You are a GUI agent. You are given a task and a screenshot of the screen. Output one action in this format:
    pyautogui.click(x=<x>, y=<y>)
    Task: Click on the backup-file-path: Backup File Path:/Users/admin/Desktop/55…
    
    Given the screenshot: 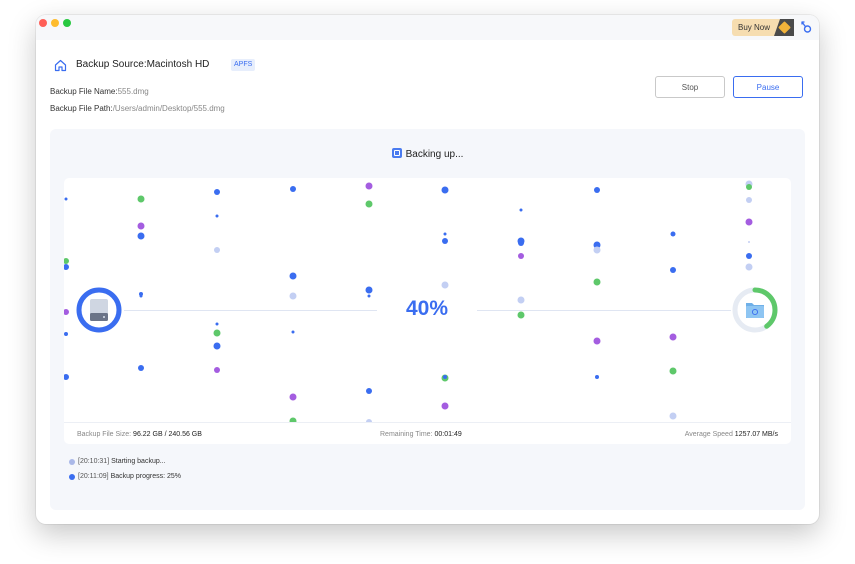 What is the action you would take?
    pyautogui.click(x=137, y=108)
    